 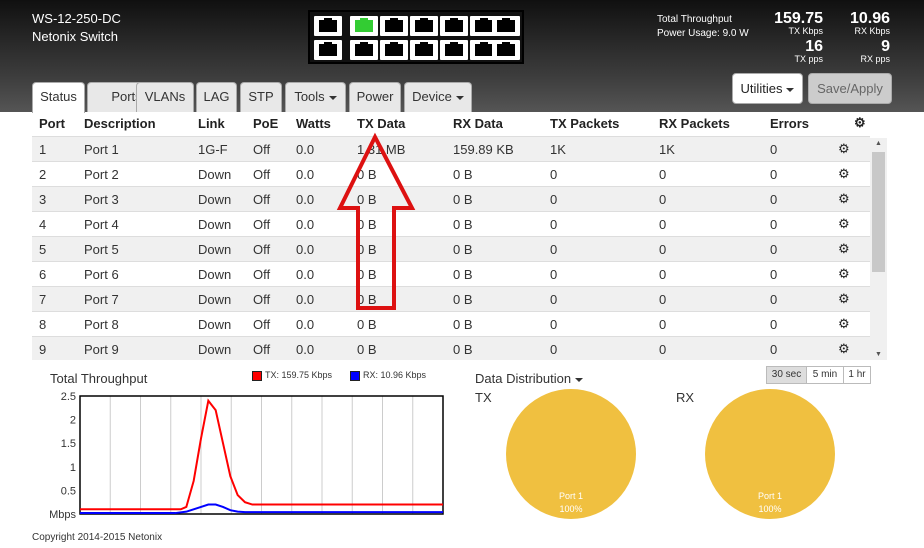 What do you see at coordinates (43, 199) in the screenshot?
I see `cell-port: 3` at bounding box center [43, 199].